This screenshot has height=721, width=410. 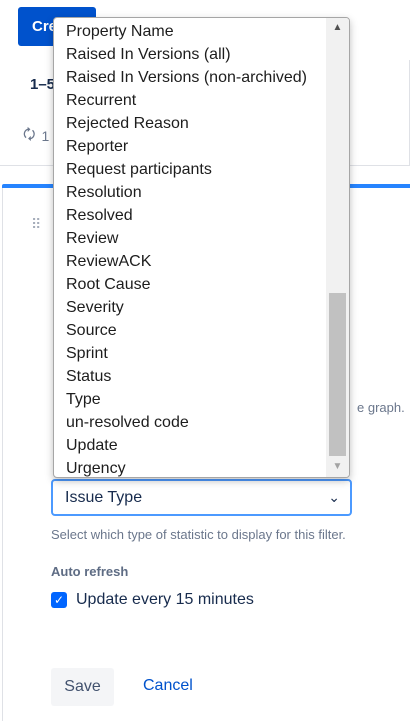 I want to click on dropdown-option: Source, so click(x=190, y=330).